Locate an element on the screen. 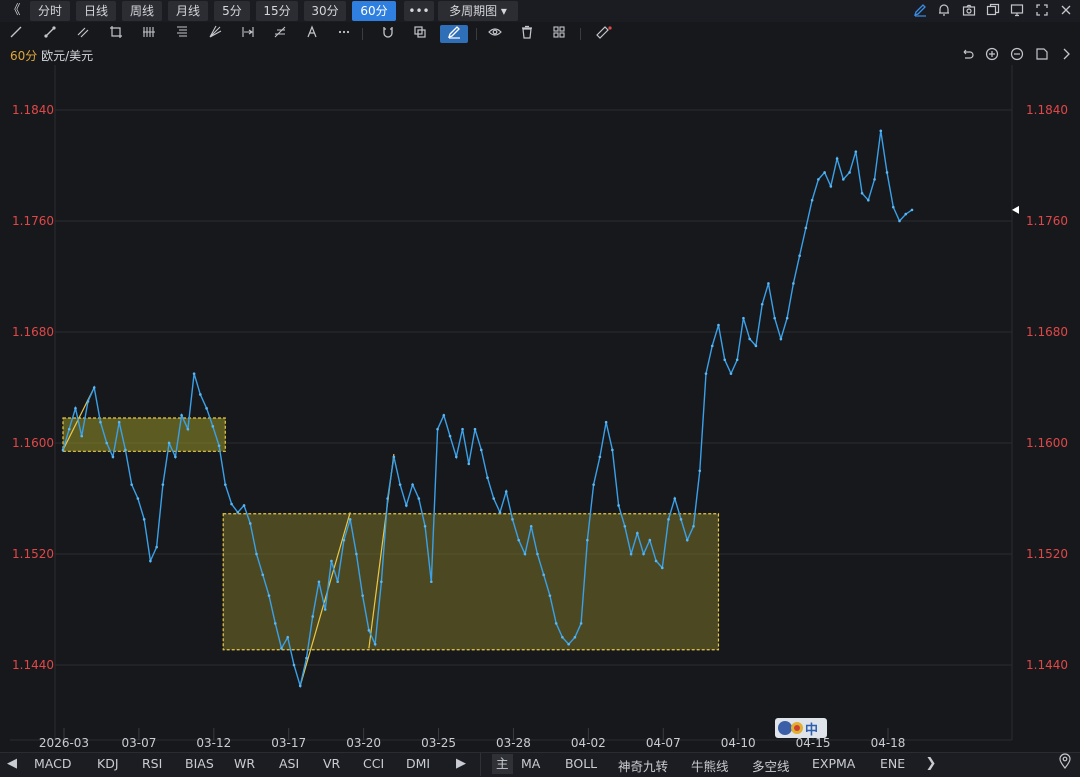 The image size is (1080, 777). eye-icon is located at coordinates (495, 34).